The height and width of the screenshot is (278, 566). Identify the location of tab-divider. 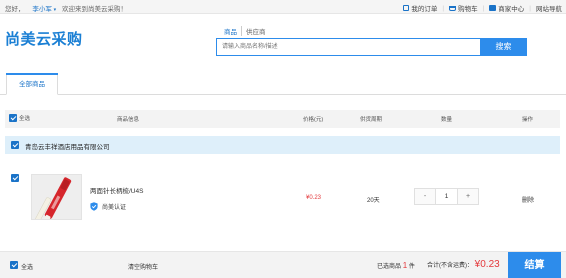
(283, 94).